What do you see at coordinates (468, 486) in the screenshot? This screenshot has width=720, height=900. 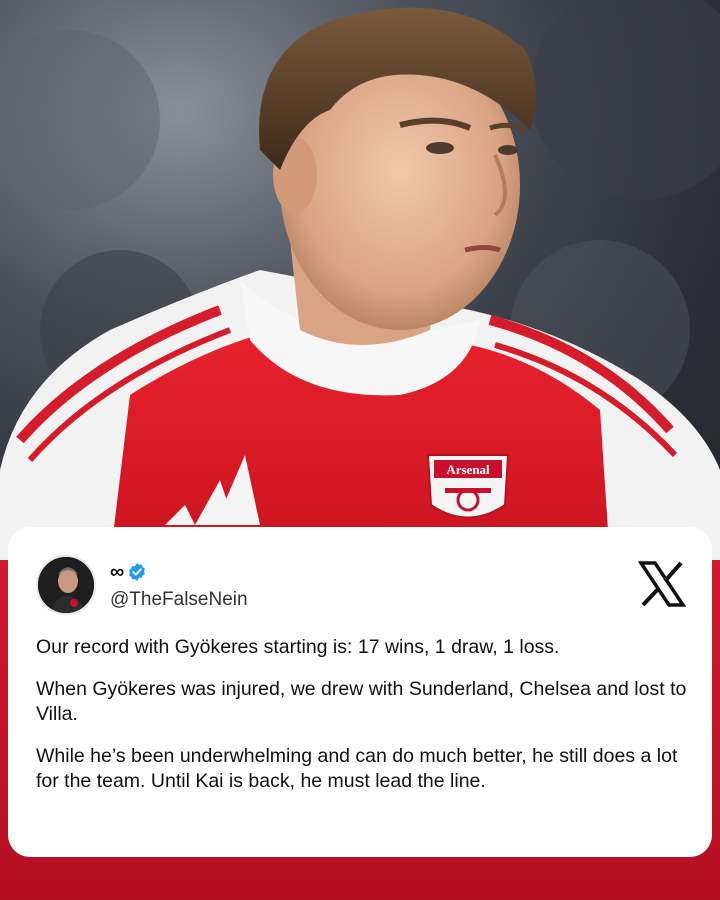 I see `arsenal-crest-icon: Arsenal` at bounding box center [468, 486].